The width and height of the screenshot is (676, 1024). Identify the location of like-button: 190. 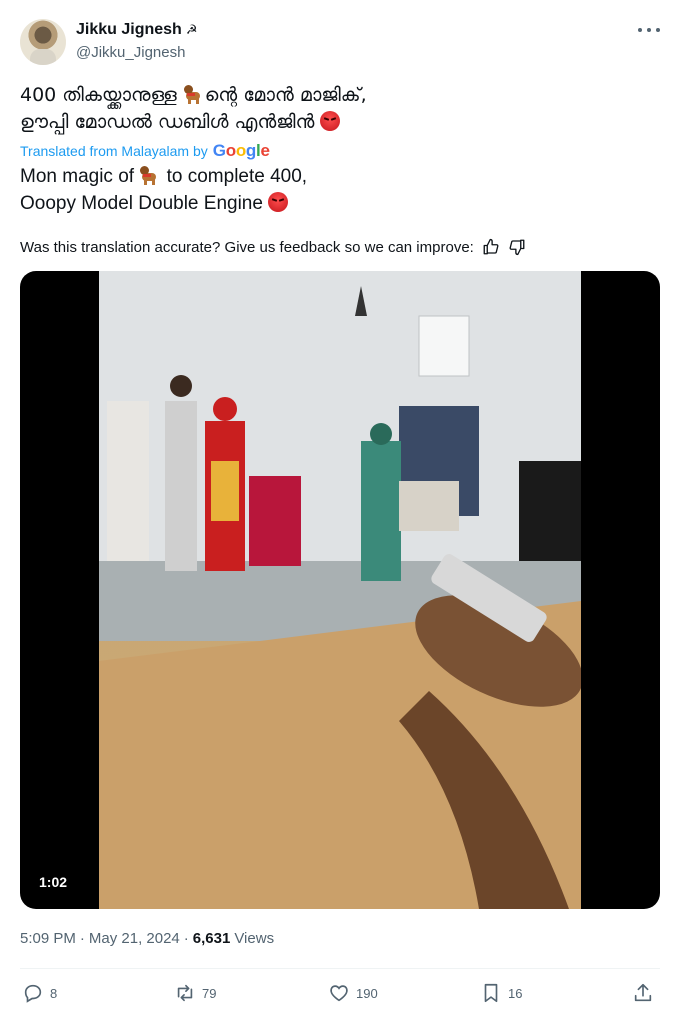
(353, 993).